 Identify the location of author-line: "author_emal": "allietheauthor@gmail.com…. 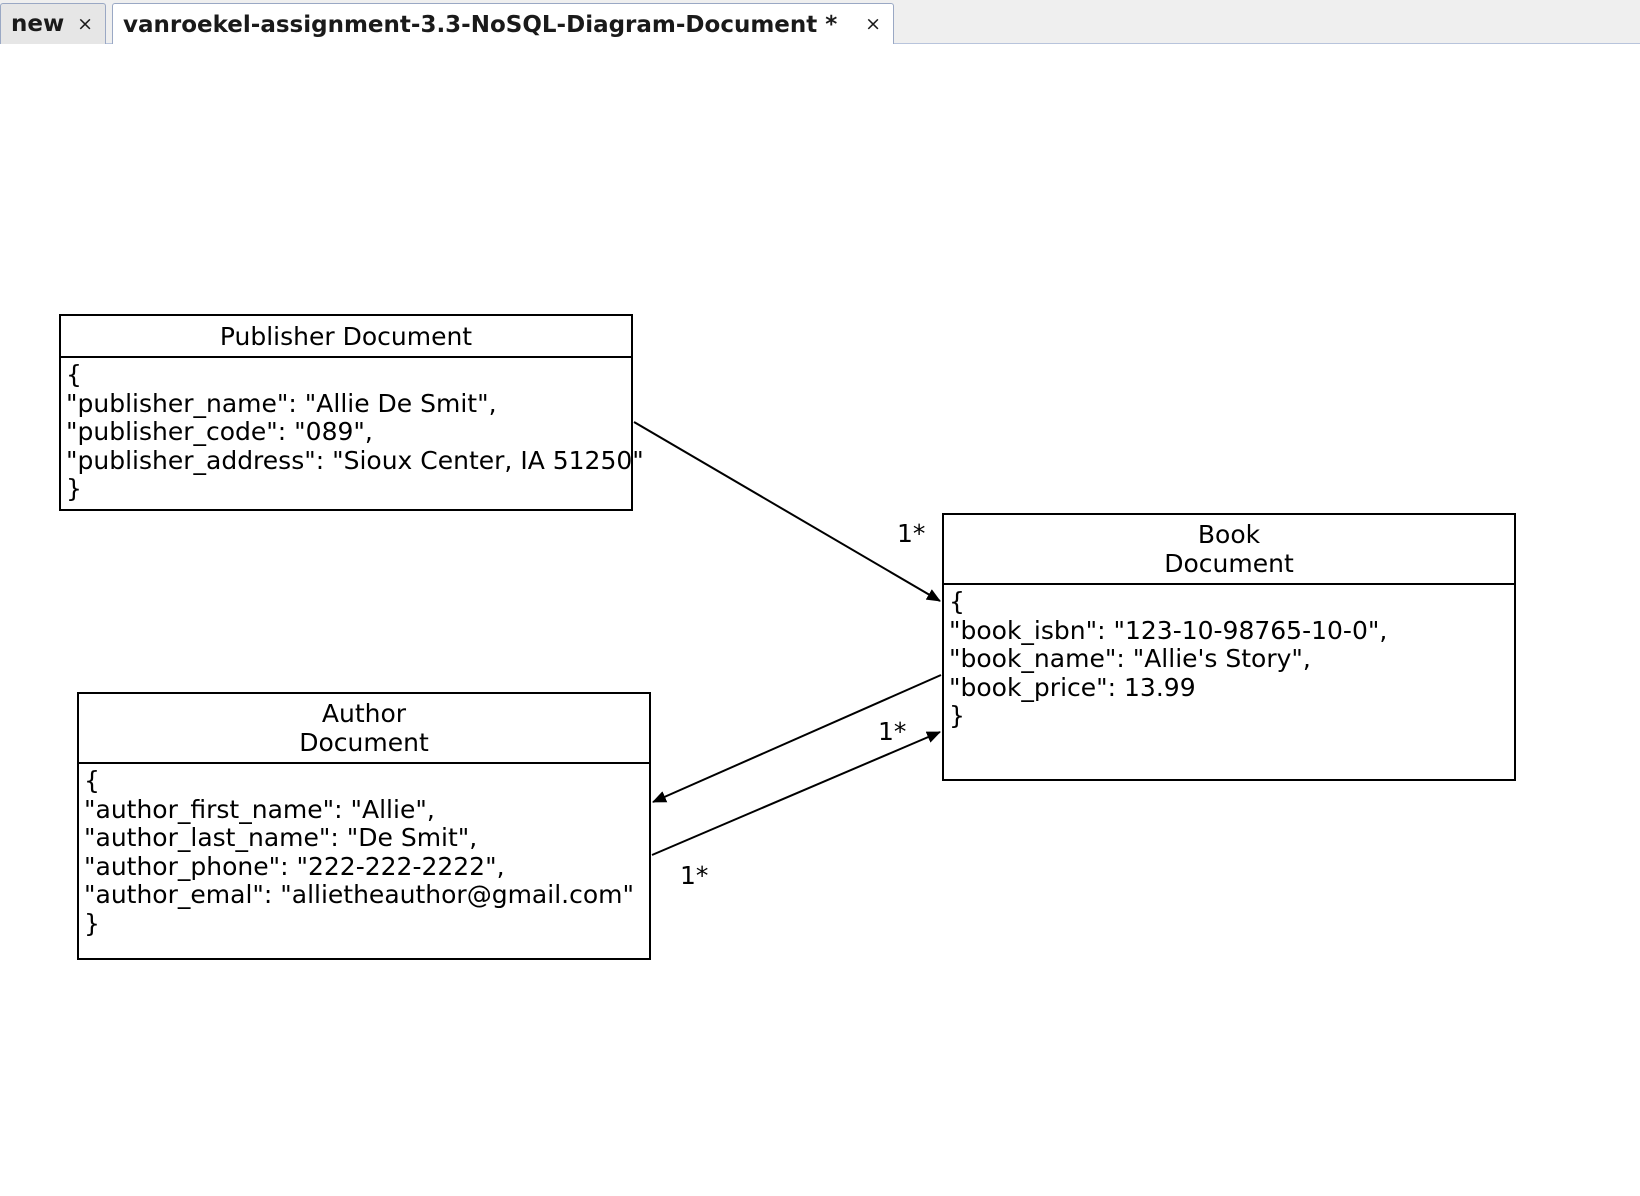
(359, 895).